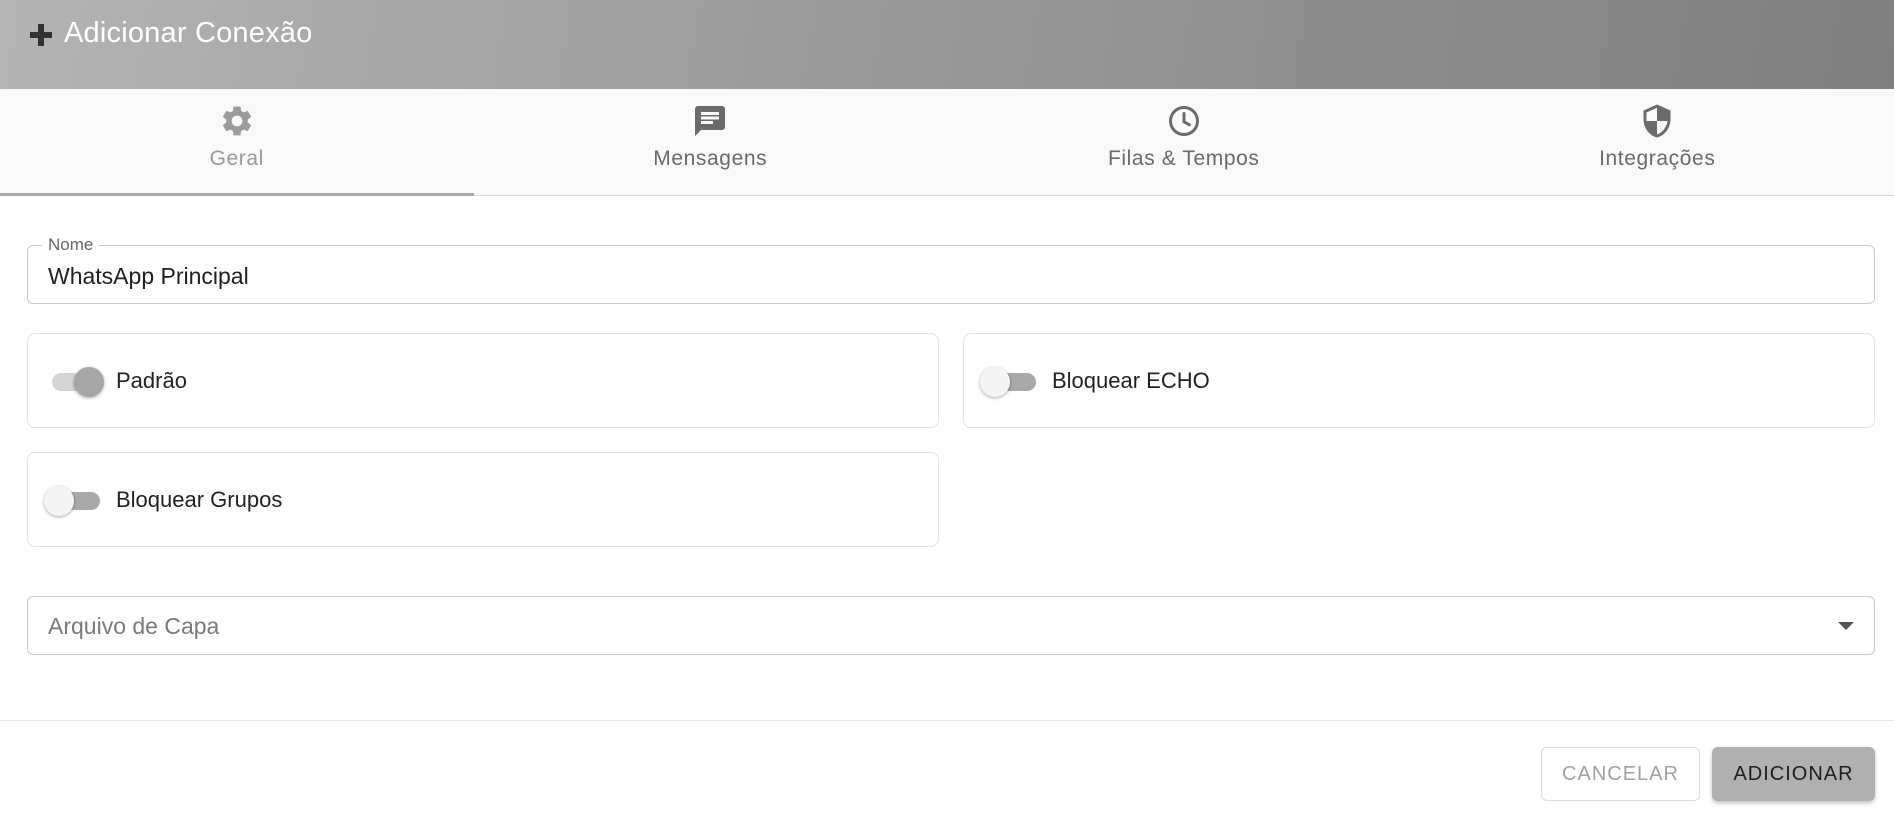  I want to click on bloquear-echo-switch, so click(1009, 381).